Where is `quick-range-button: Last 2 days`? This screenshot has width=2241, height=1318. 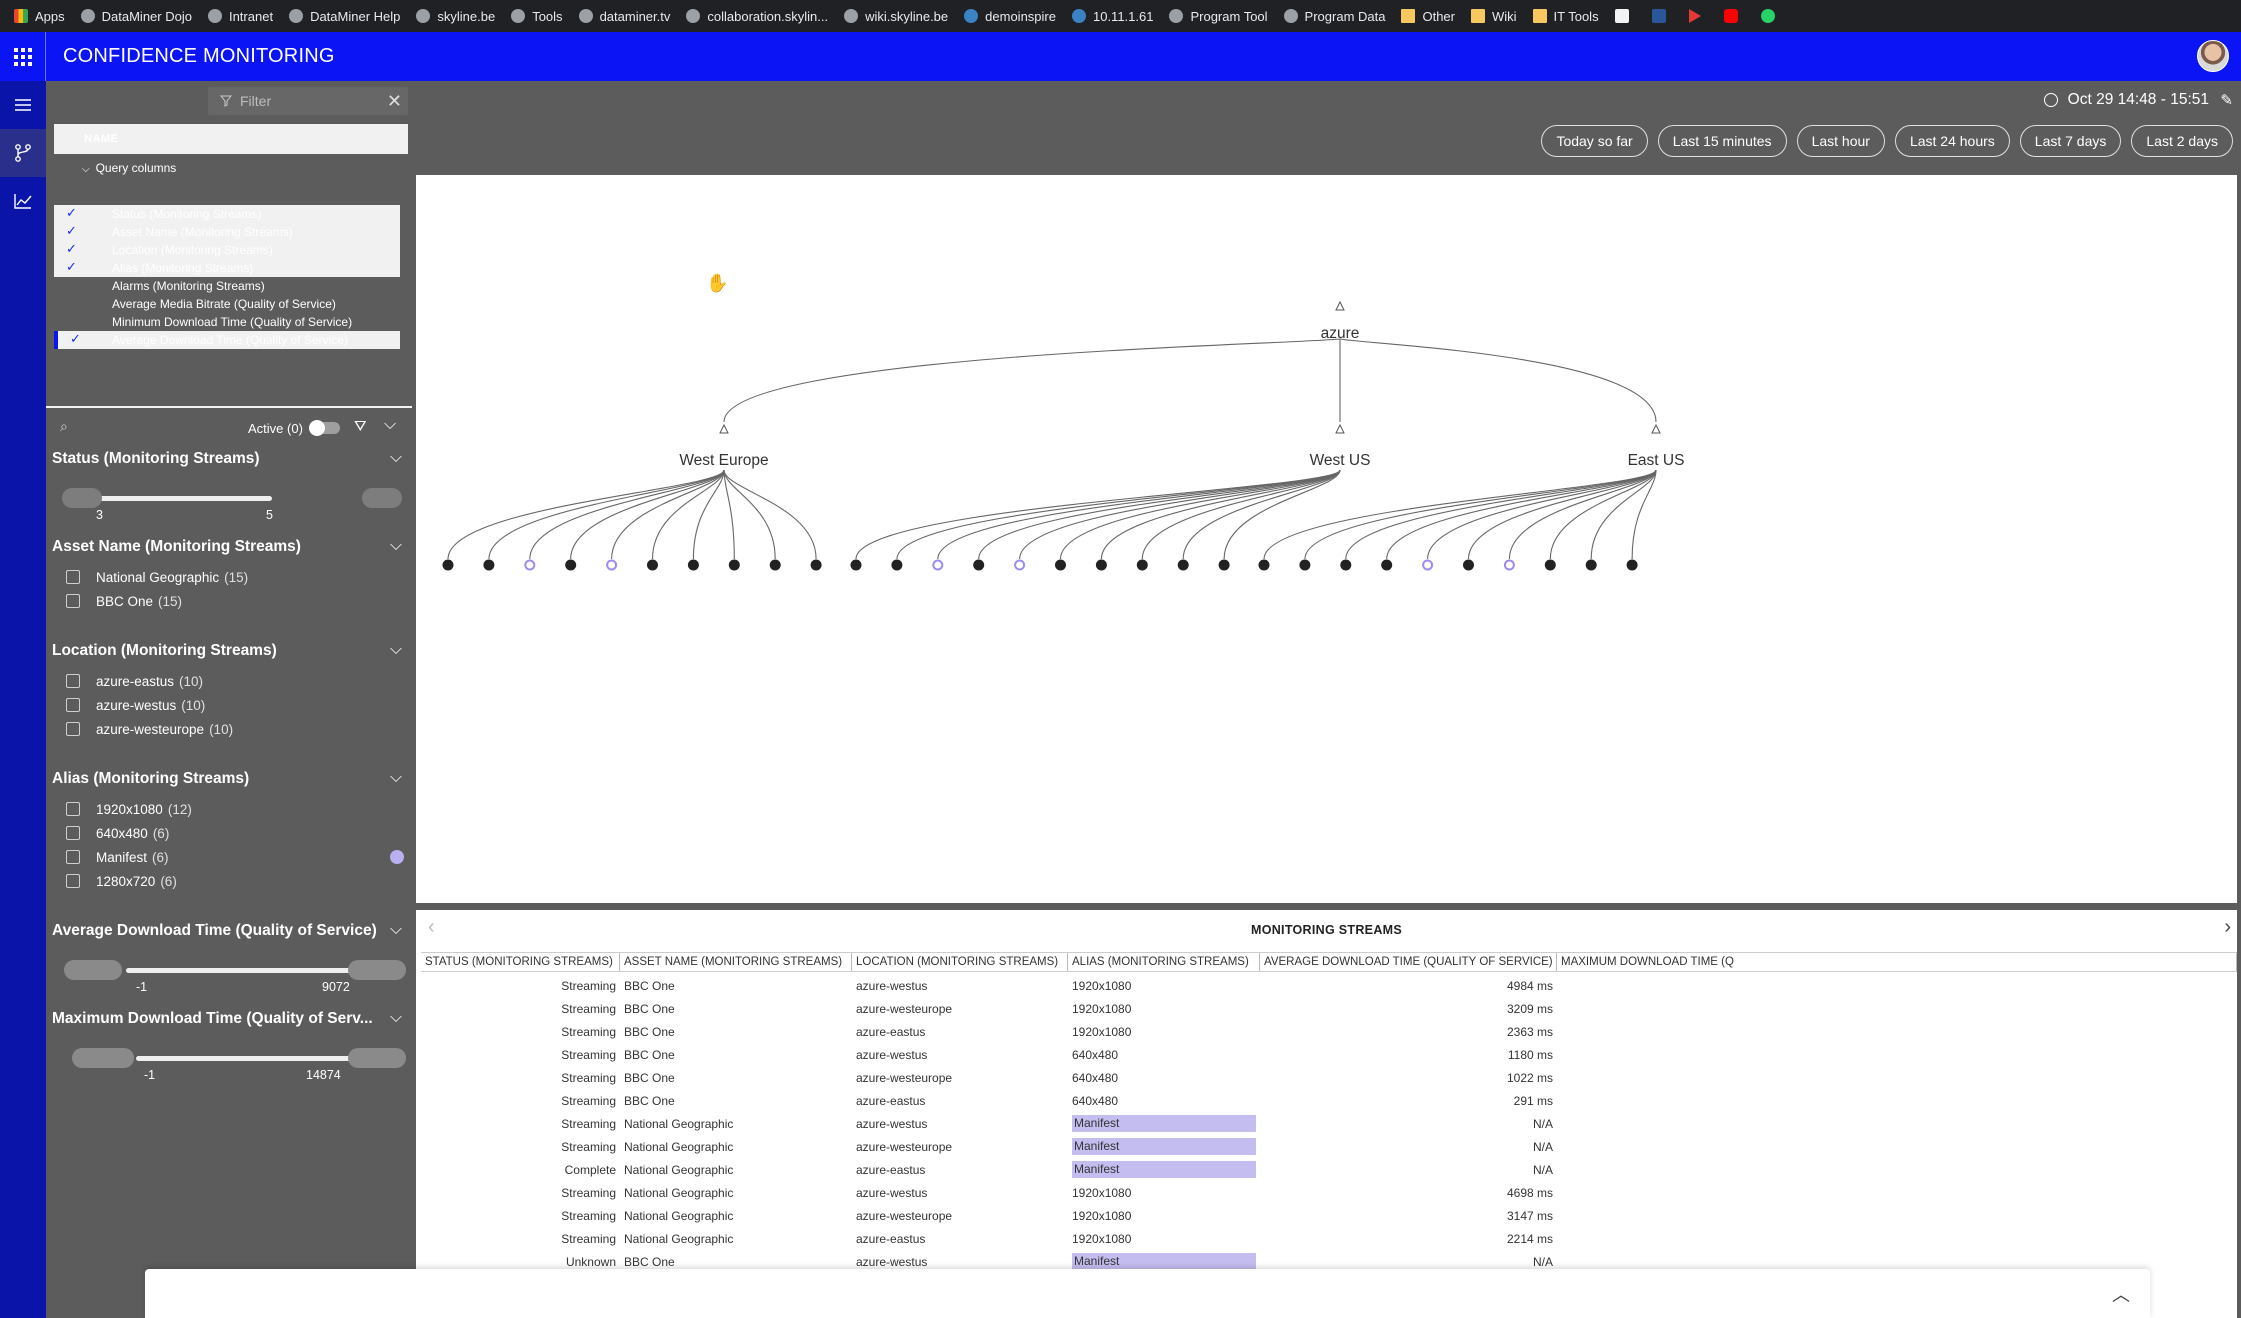 quick-range-button: Last 2 days is located at coordinates (2182, 141).